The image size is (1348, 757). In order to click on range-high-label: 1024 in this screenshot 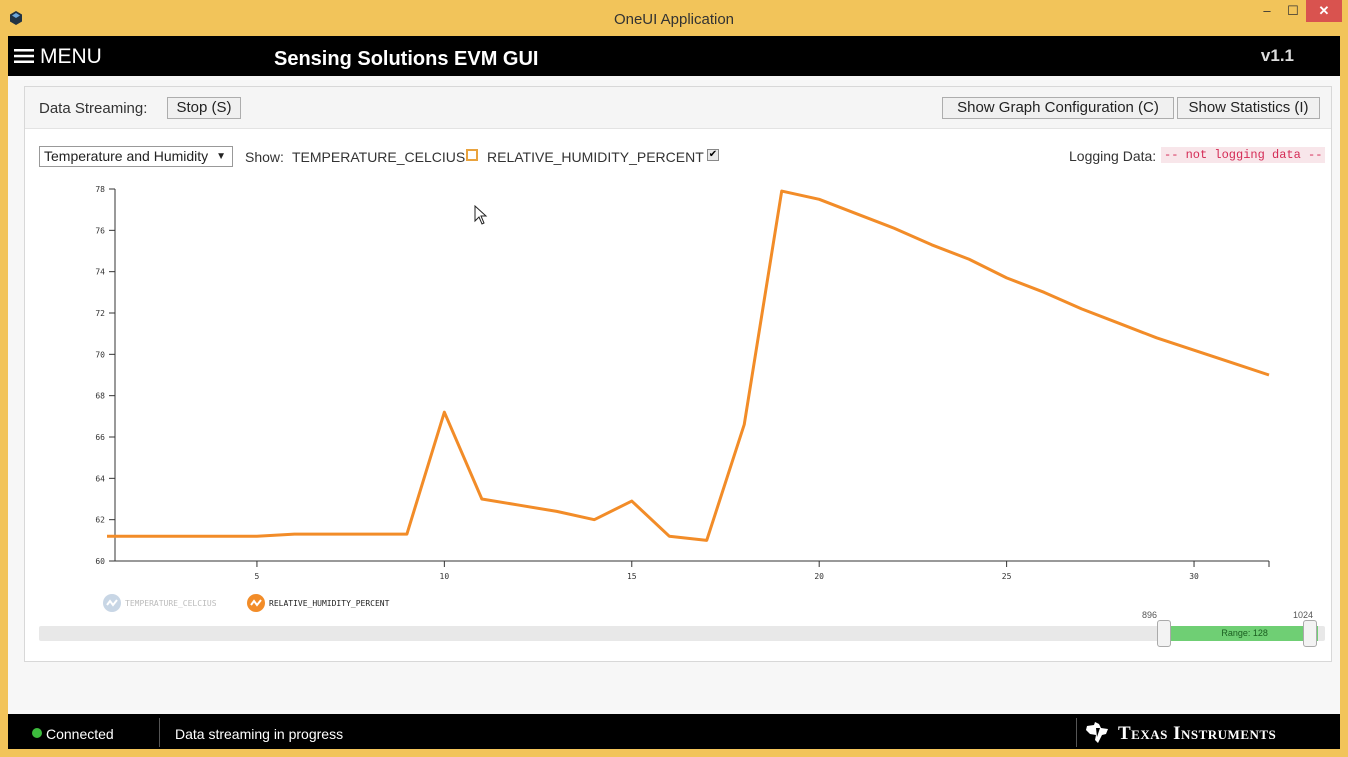, I will do `click(1303, 615)`.